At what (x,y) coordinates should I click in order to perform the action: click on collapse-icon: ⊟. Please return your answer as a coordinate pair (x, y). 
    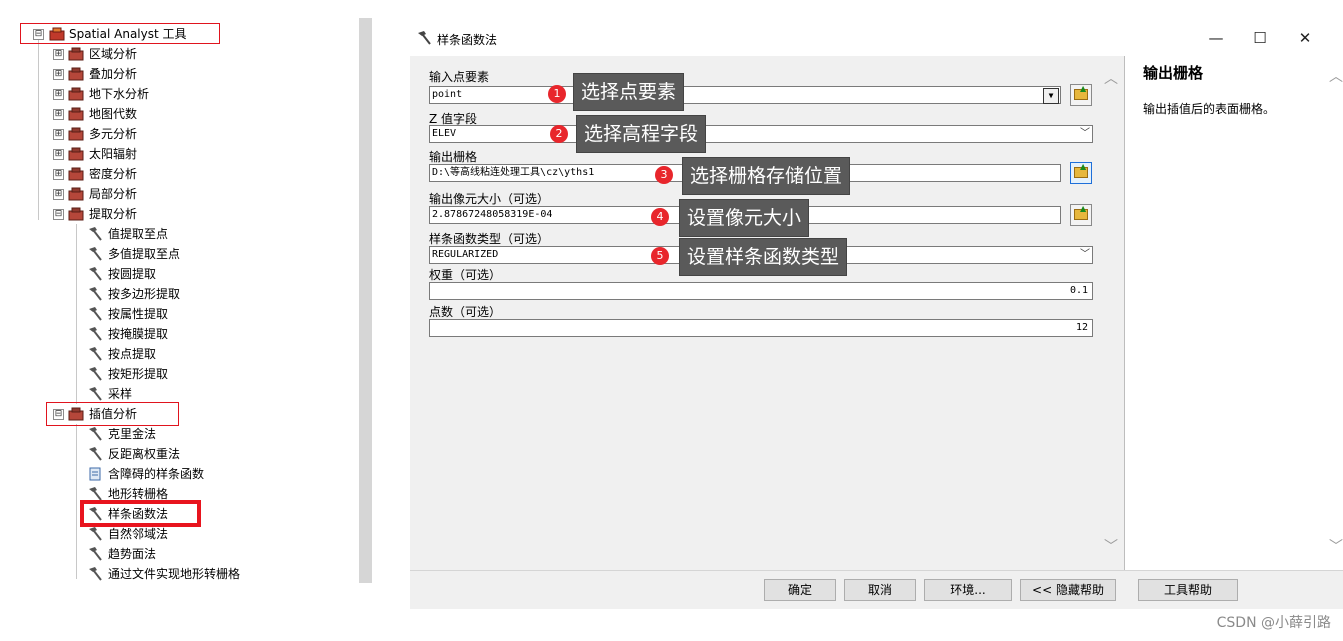
    Looking at the image, I should click on (58, 214).